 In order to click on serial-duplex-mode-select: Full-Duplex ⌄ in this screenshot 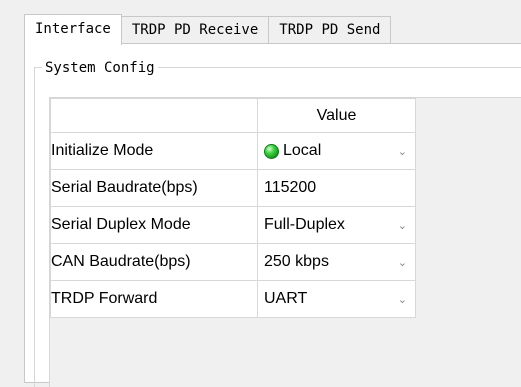, I will do `click(336, 225)`.